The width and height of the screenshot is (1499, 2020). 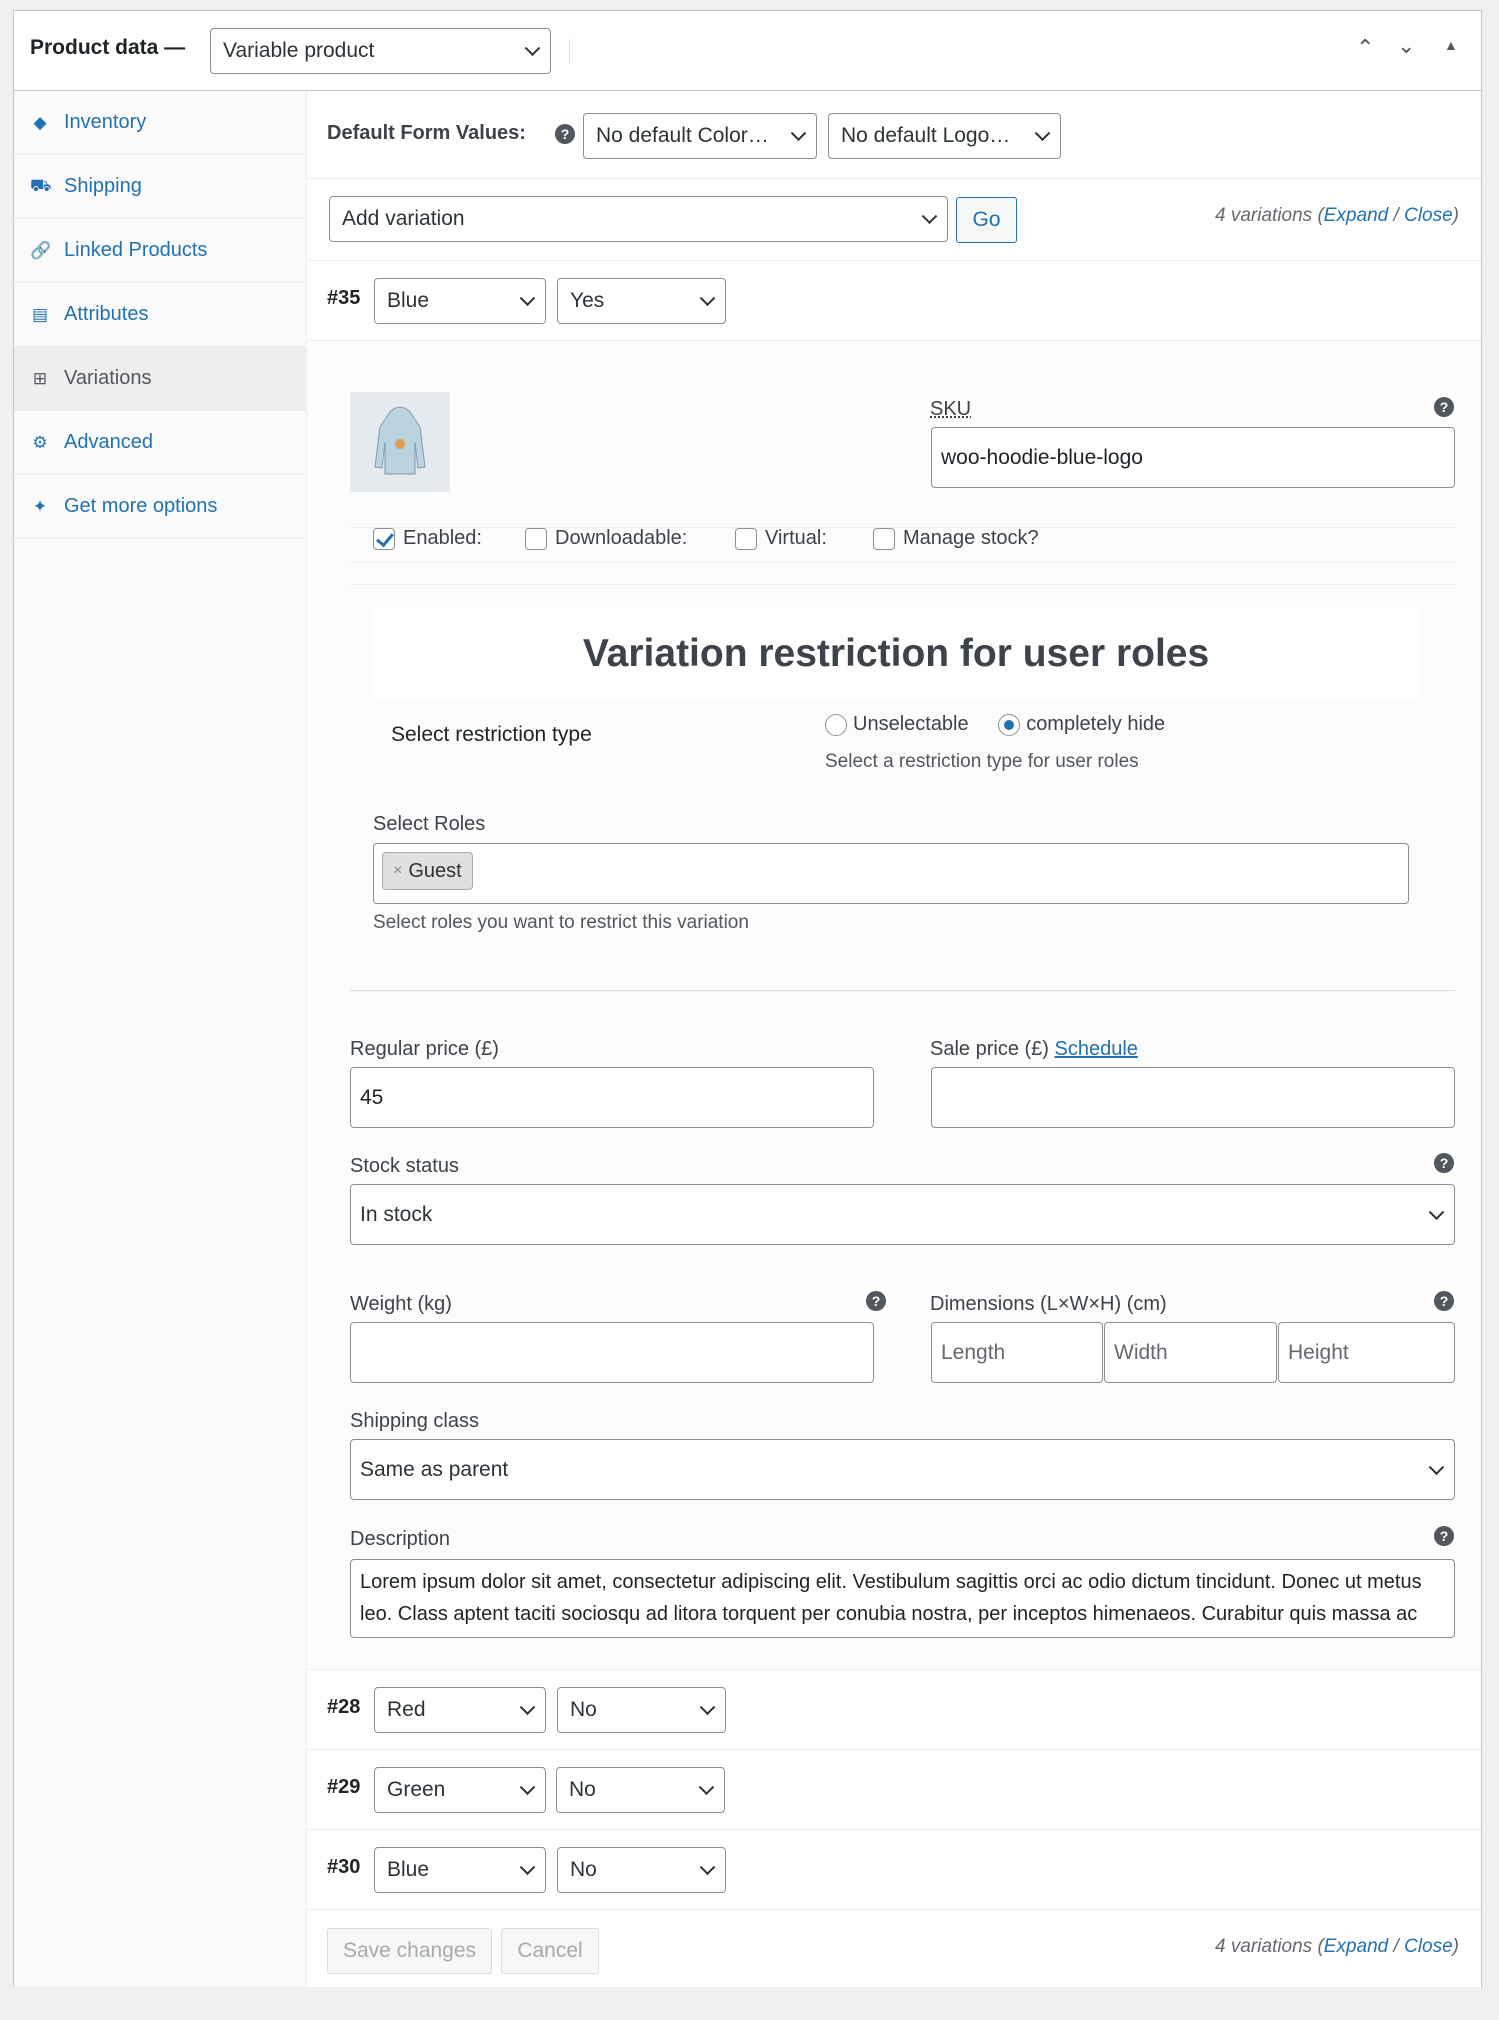 I want to click on sale-price-input, so click(x=1193, y=1097).